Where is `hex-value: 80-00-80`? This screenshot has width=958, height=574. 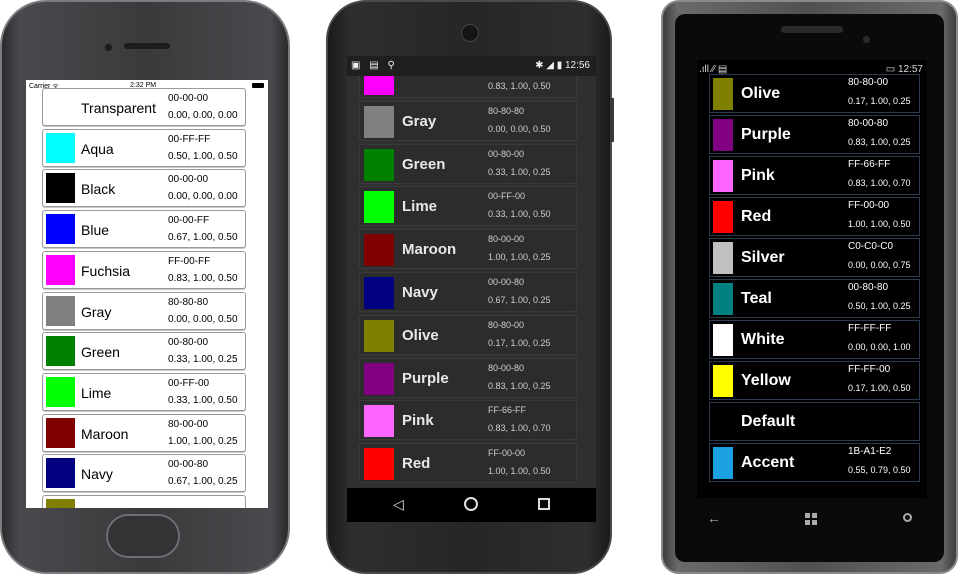
hex-value: 80-00-80 is located at coordinates (506, 367).